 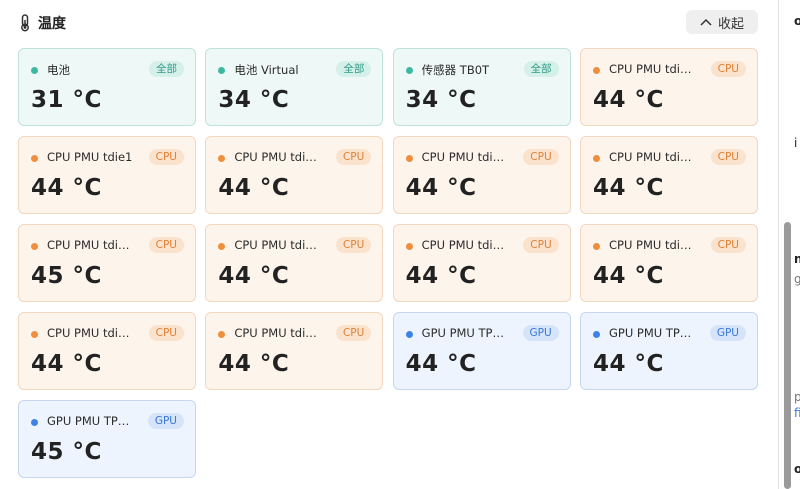 What do you see at coordinates (52, 24) in the screenshot?
I see `section-title: 温度` at bounding box center [52, 24].